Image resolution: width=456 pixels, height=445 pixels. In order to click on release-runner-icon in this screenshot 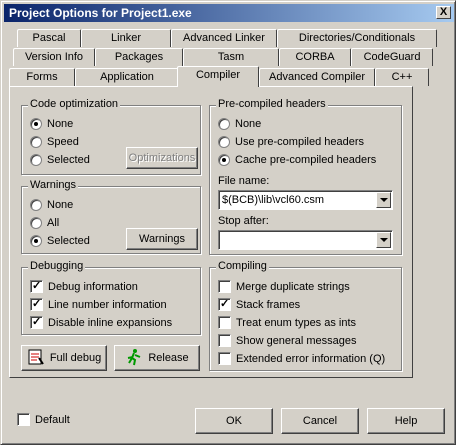, I will do `click(134, 358)`.